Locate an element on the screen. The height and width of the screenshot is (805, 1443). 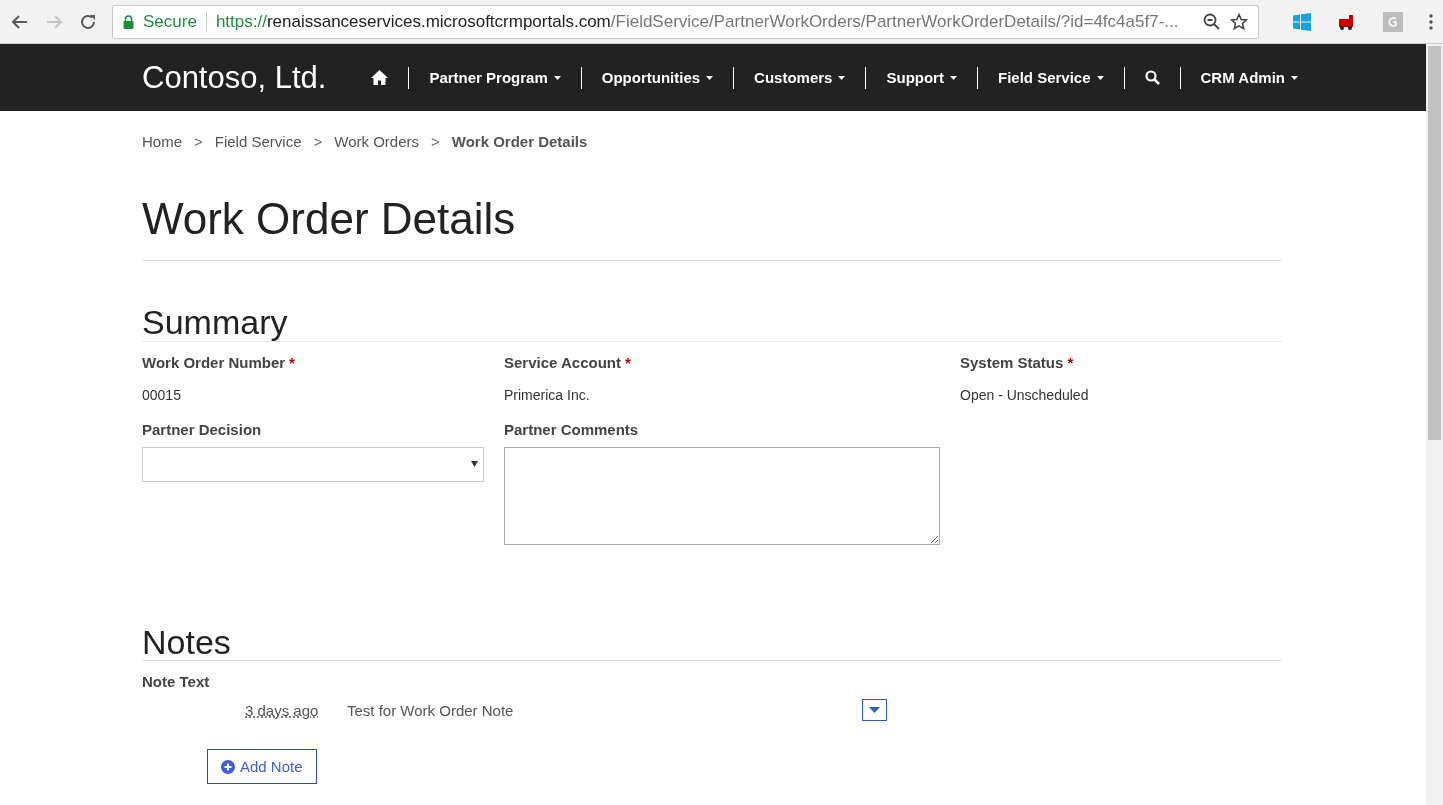
note-timestamp: 3 days ago is located at coordinates (282, 710).